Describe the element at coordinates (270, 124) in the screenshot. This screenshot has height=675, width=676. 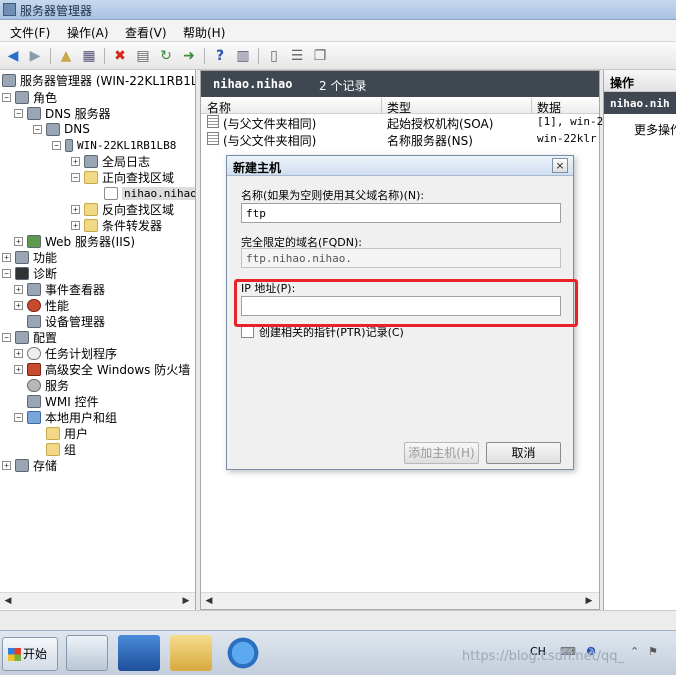
I see `record-name: (与父文件夹相同)` at that location.